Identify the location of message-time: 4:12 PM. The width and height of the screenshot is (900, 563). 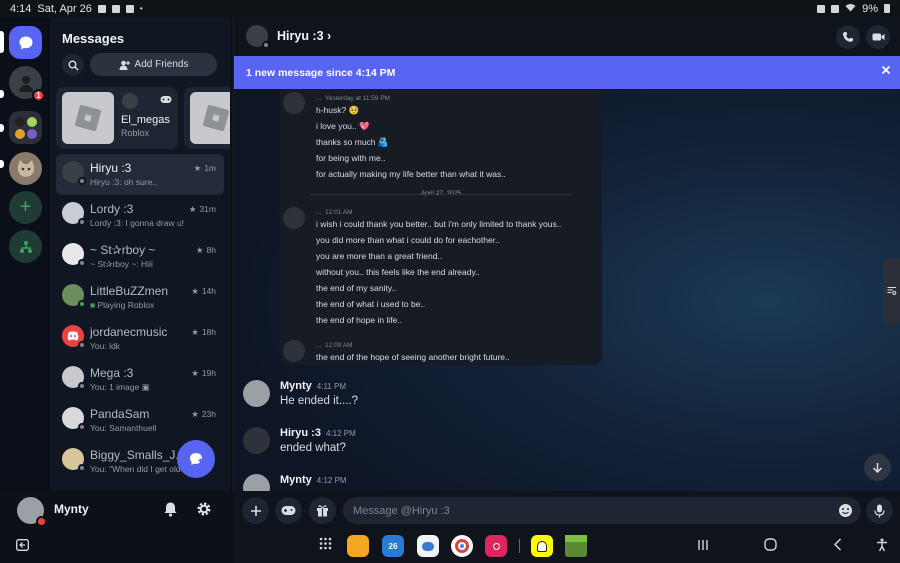
(340, 433).